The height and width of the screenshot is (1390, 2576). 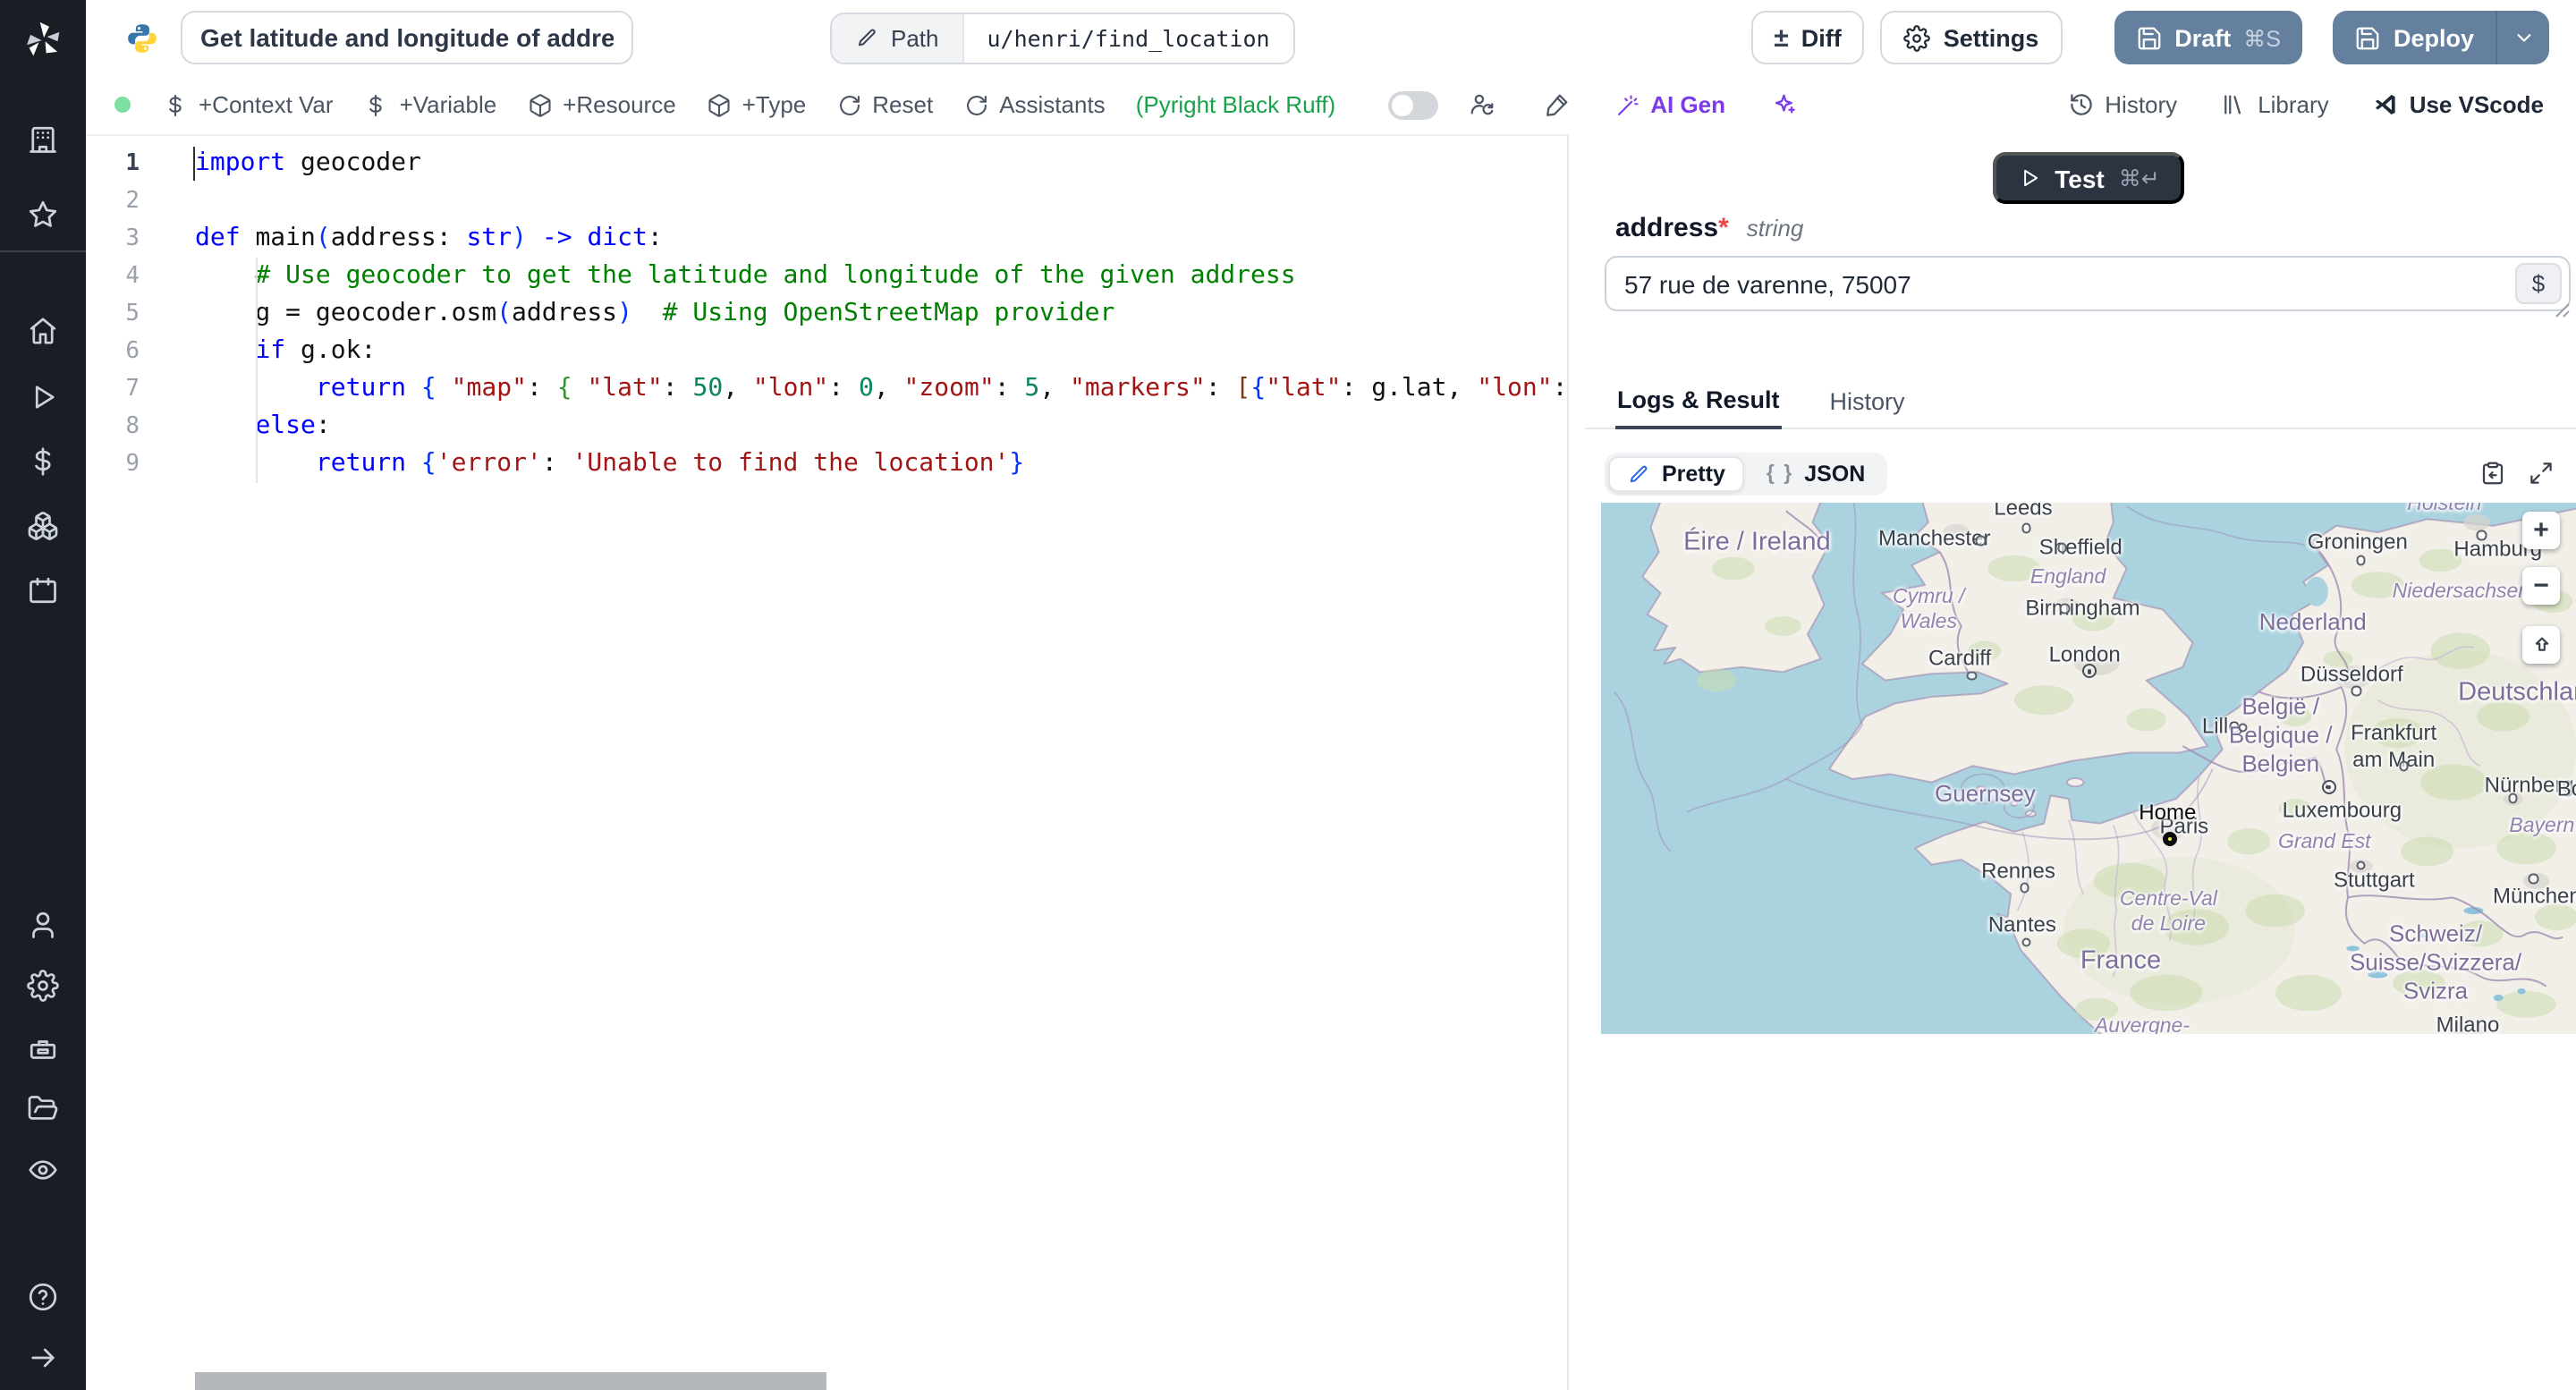 I want to click on multiplayer-toggle, so click(x=1412, y=104).